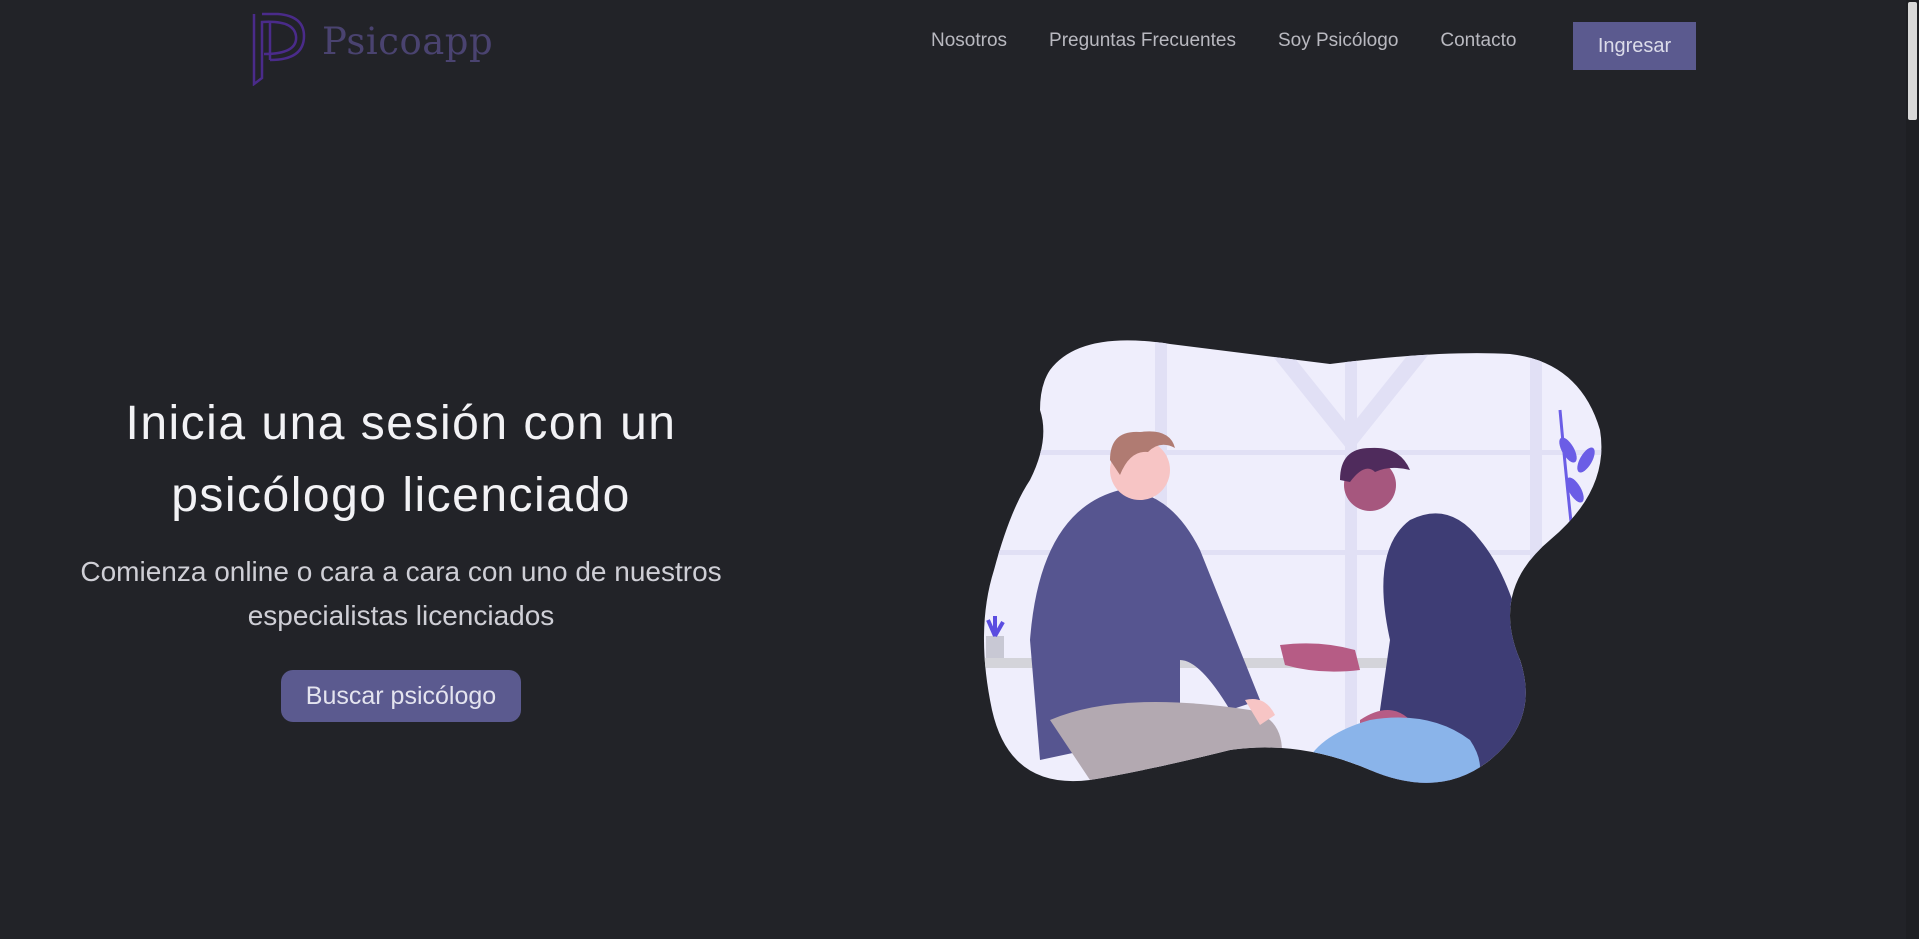 This screenshot has height=939, width=1919. Describe the element at coordinates (1912, 469) in the screenshot. I see `page-scrollbar` at that location.